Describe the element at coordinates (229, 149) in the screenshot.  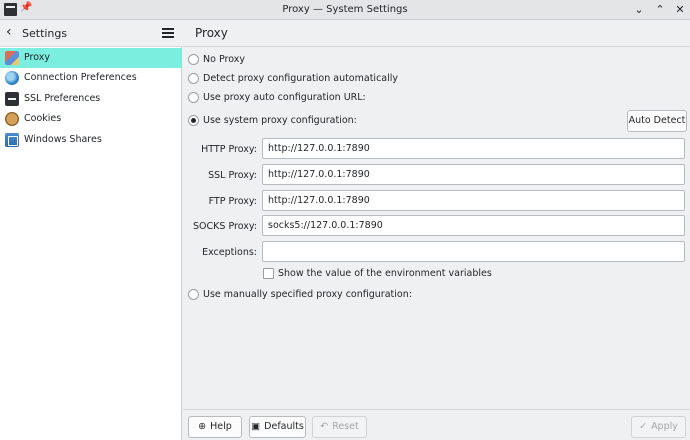
I see `http-proxy-label: HTTP Proxy:` at that location.